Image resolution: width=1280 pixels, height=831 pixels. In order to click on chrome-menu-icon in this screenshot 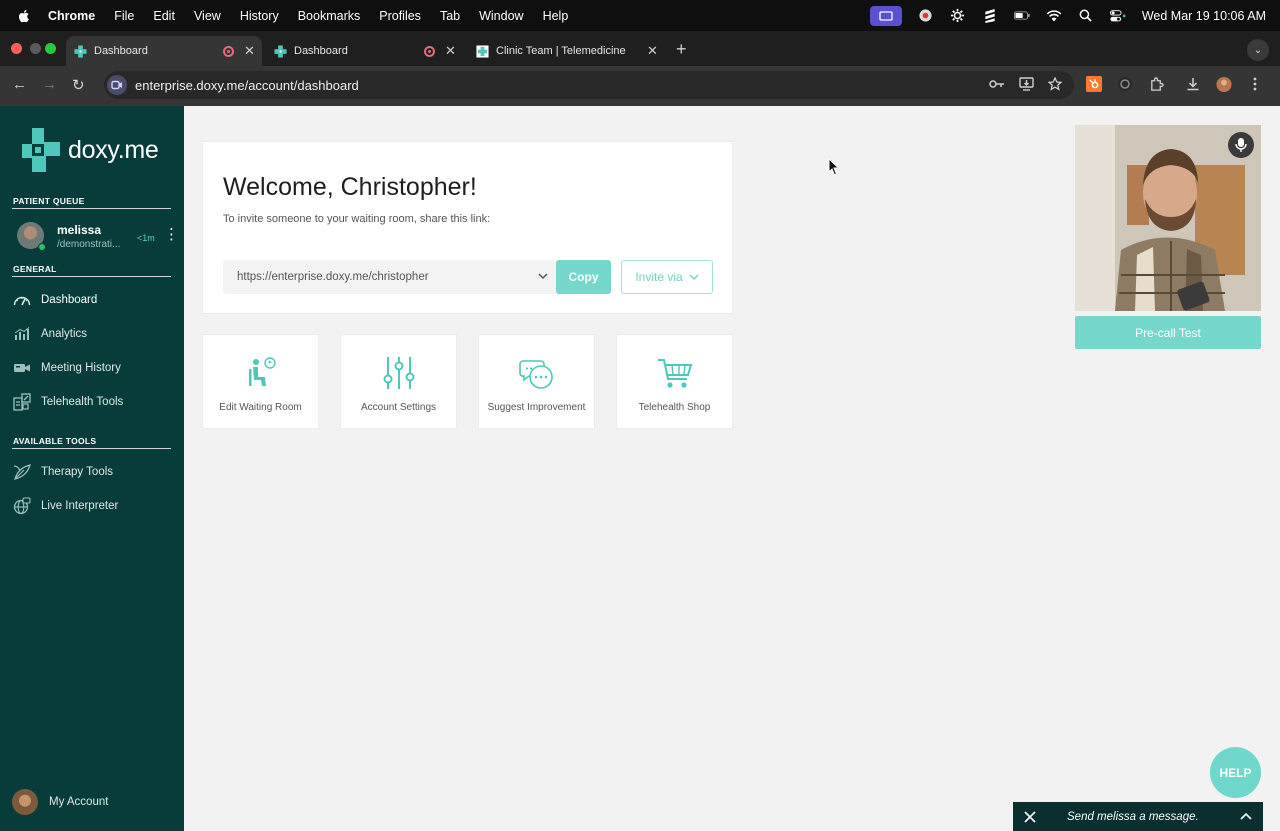, I will do `click(1255, 84)`.